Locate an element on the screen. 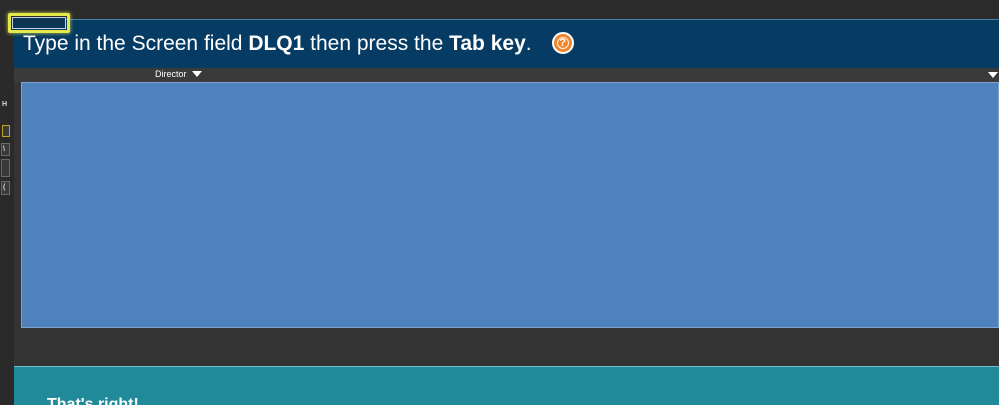  sidebar-mark-paren: ( is located at coordinates (4, 187).